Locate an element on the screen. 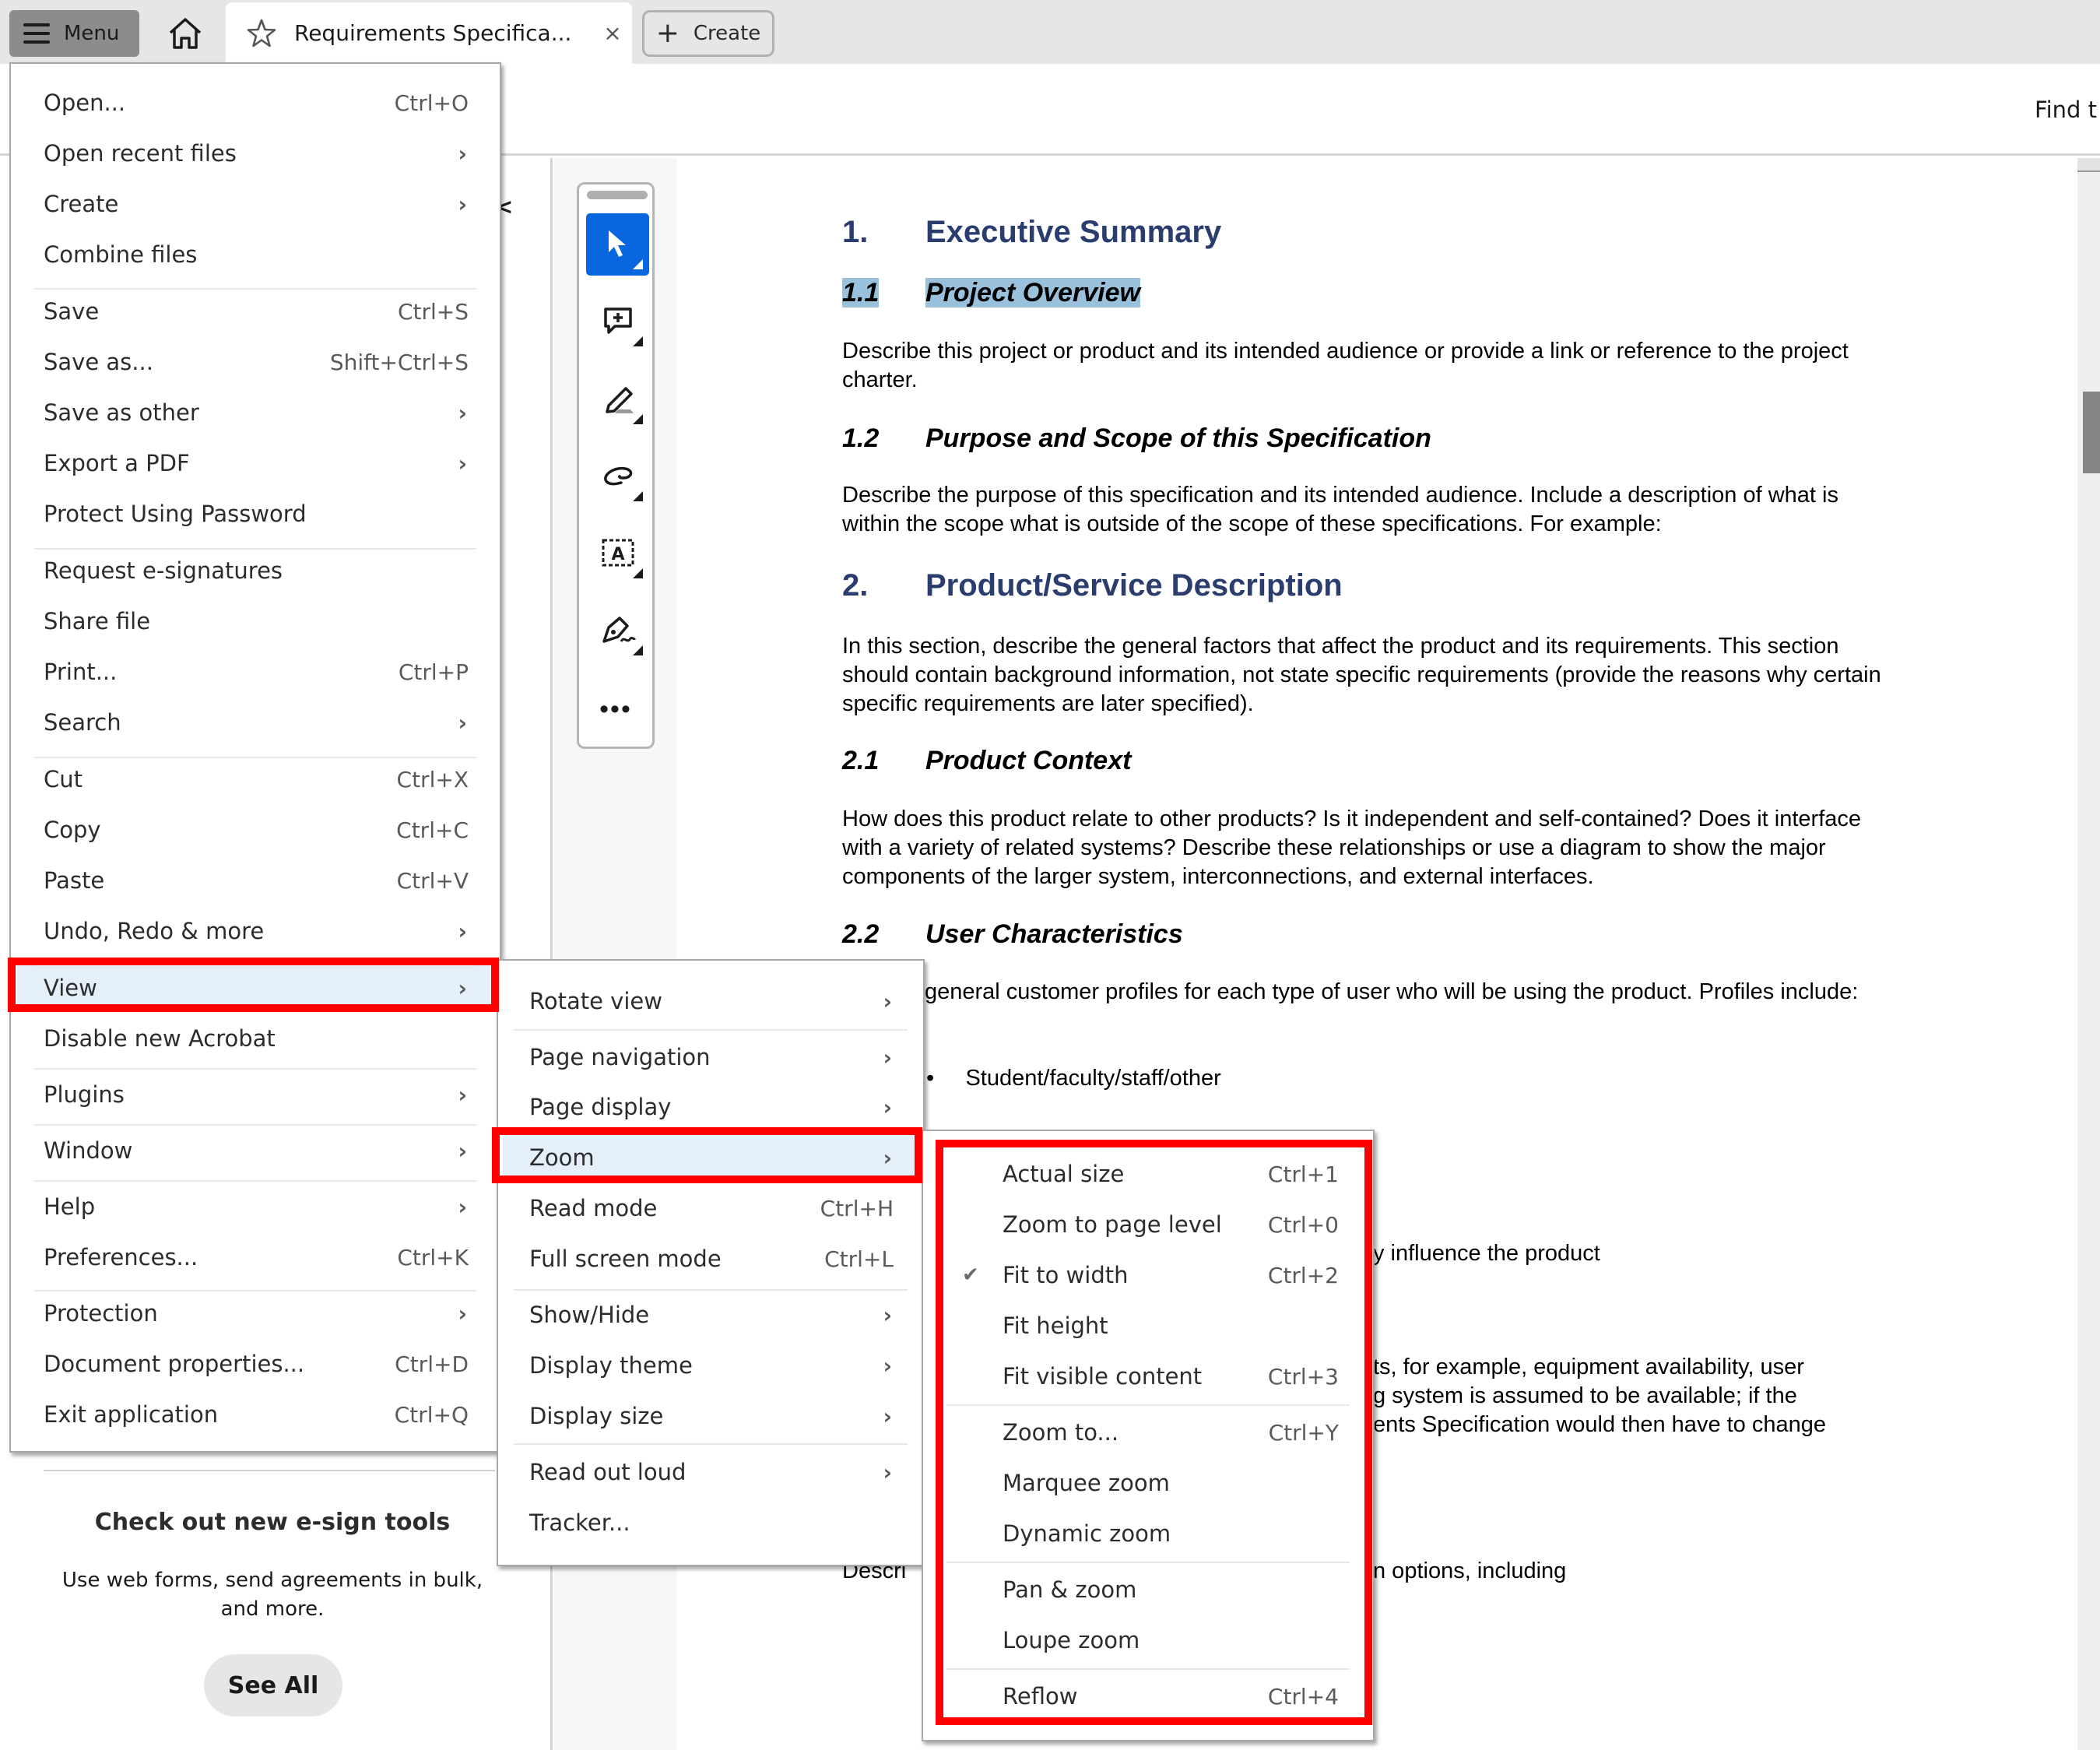  add-text-tool-button: A is located at coordinates (617, 553).